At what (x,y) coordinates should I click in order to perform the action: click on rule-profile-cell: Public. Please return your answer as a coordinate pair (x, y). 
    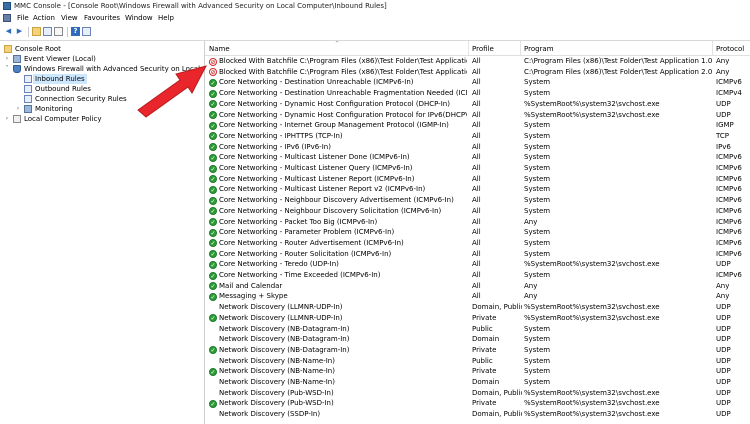
    Looking at the image, I should click on (482, 328).